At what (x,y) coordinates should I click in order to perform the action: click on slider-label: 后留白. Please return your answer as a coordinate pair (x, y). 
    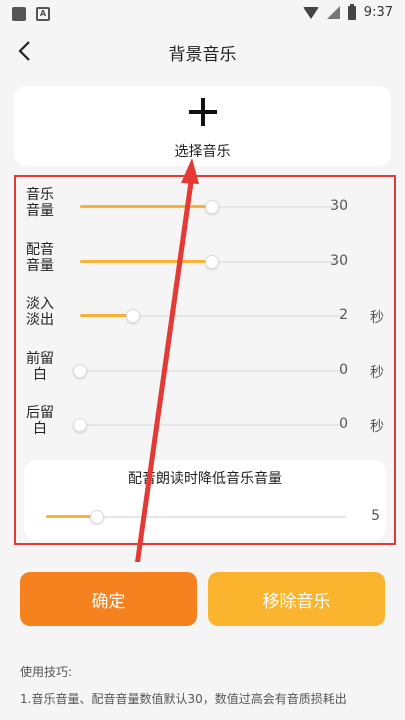
    Looking at the image, I should click on (40, 421).